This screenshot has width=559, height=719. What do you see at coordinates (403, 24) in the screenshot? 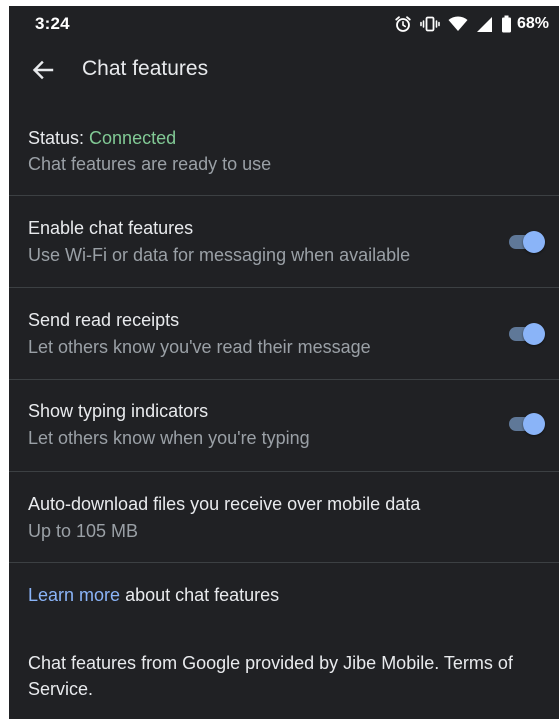
I see `alarm-icon` at bounding box center [403, 24].